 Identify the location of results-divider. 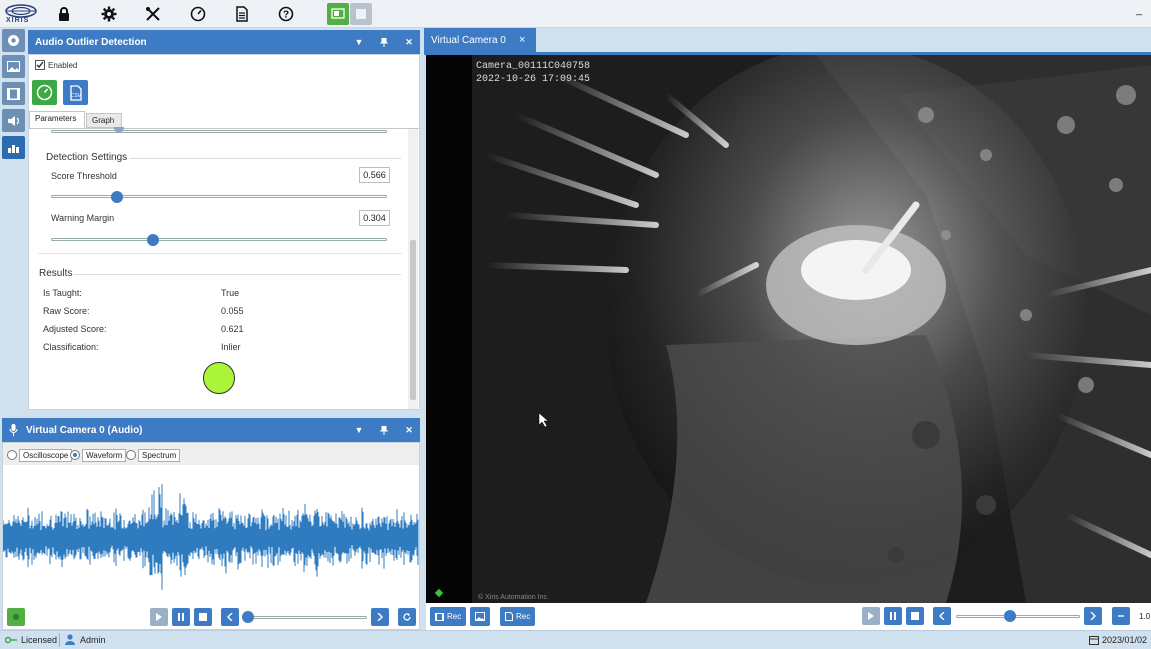
(237, 274).